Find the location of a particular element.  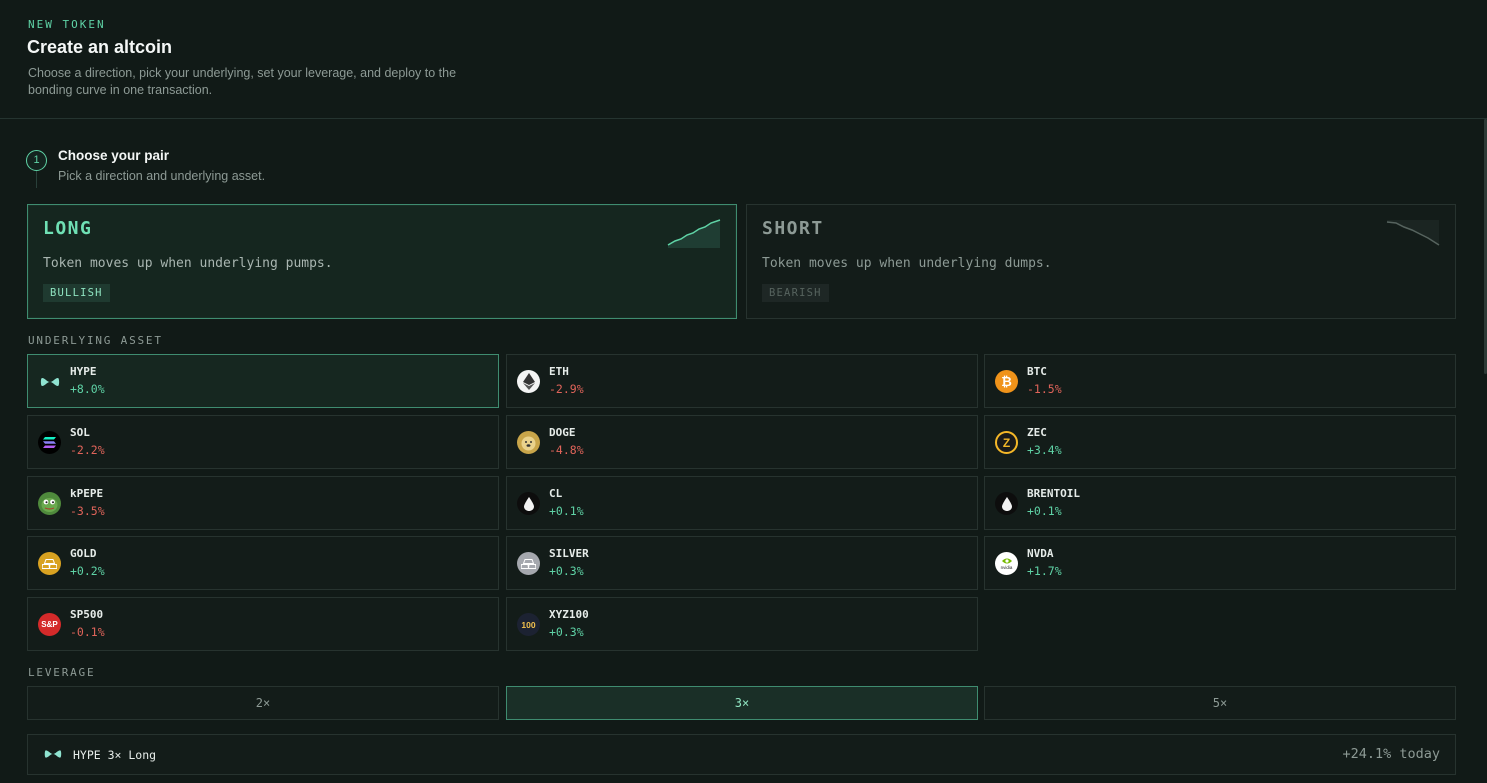

sp500-icon: S&P is located at coordinates (49, 624).